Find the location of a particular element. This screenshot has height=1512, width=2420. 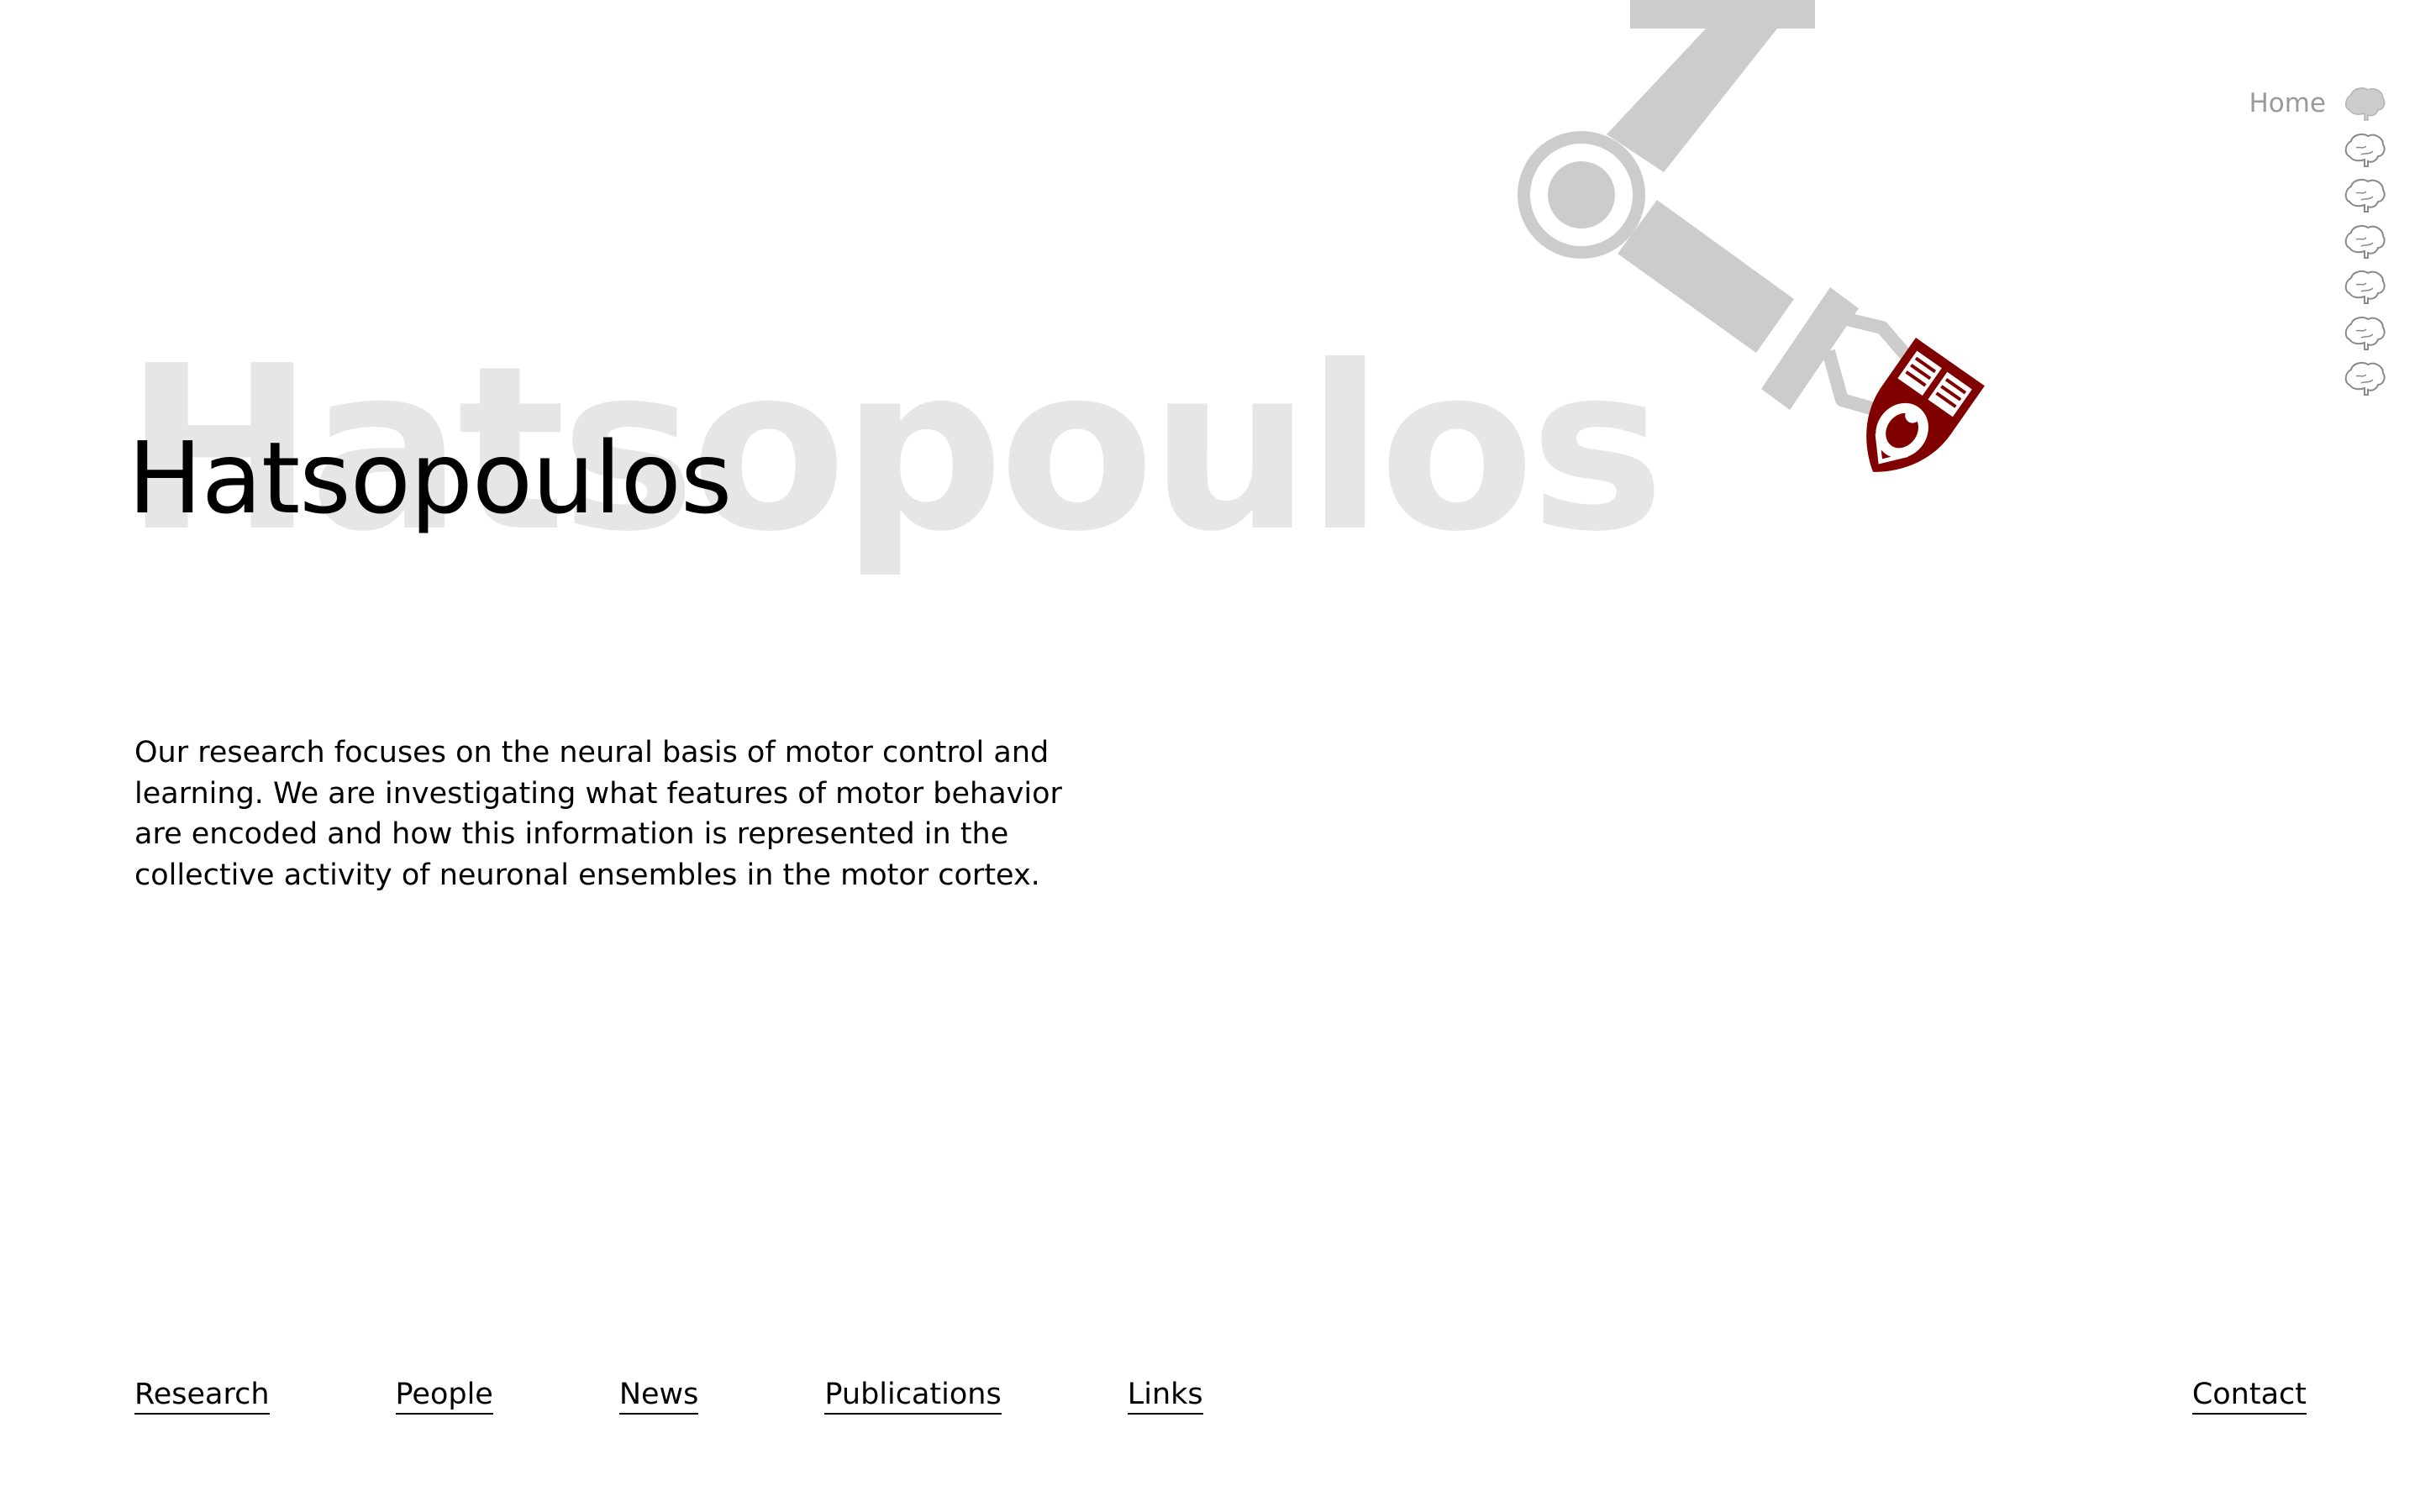

nav-link-research: Research is located at coordinates (202, 1396).